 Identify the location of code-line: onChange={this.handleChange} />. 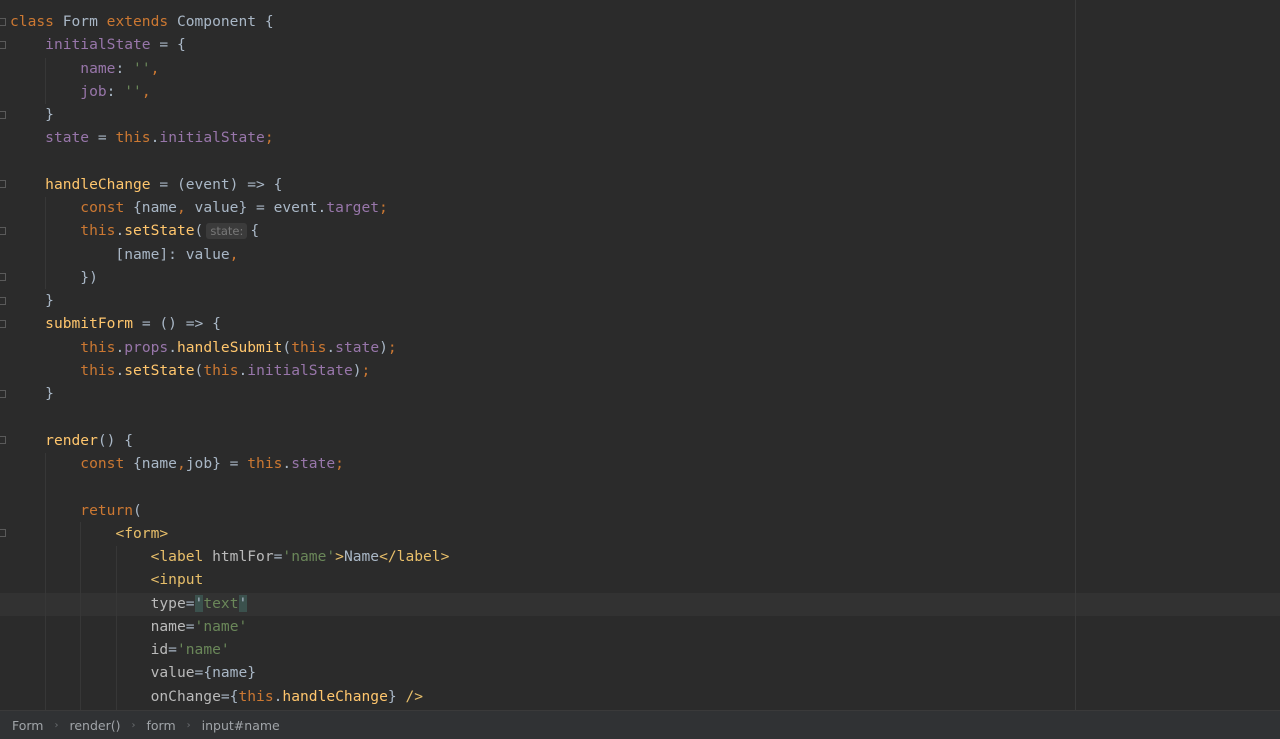
(229, 696).